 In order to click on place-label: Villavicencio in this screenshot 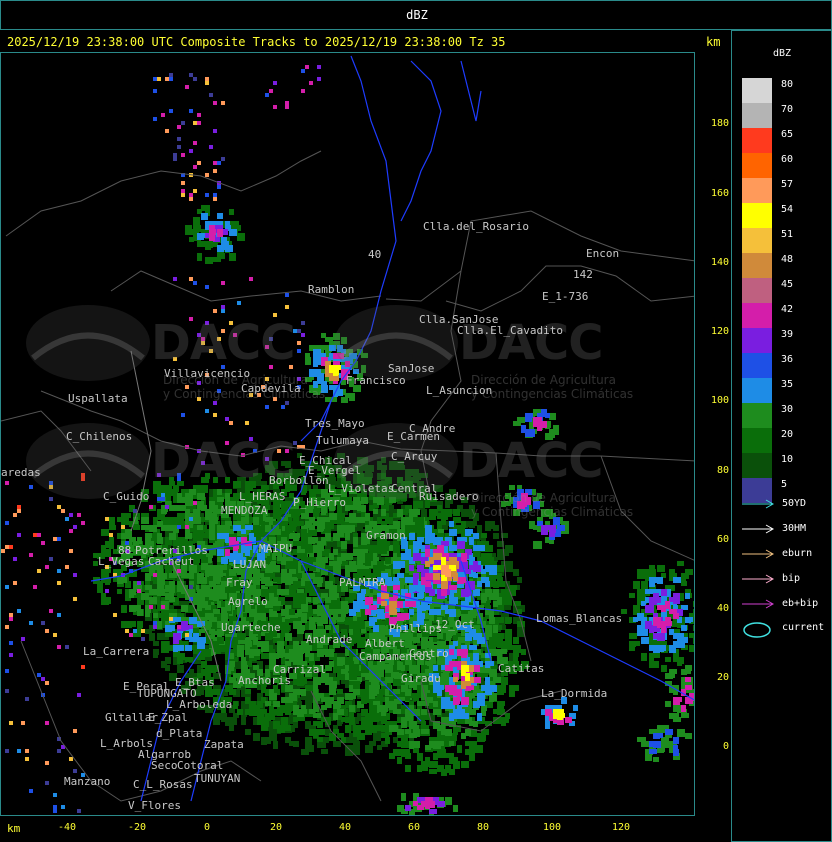, I will do `click(207, 373)`.